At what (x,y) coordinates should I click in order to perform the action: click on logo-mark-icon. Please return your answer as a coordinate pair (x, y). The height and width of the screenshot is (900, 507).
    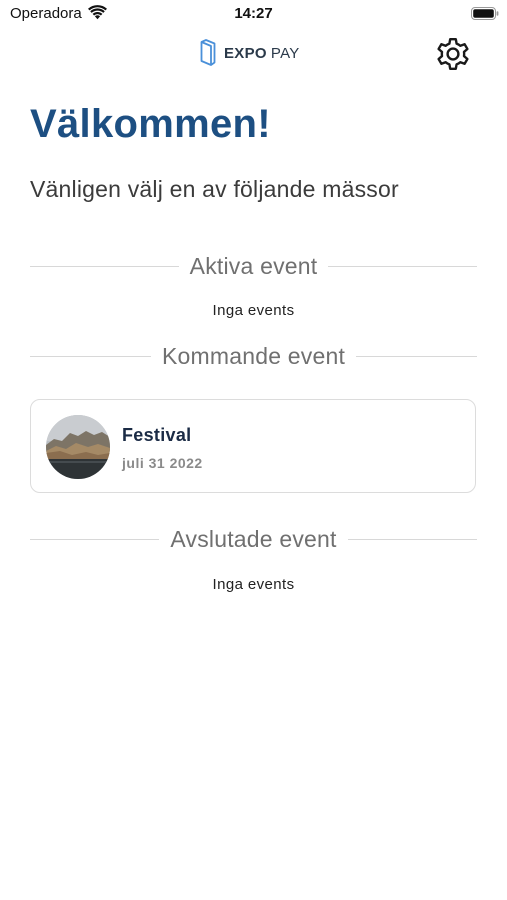
    Looking at the image, I should click on (208, 52).